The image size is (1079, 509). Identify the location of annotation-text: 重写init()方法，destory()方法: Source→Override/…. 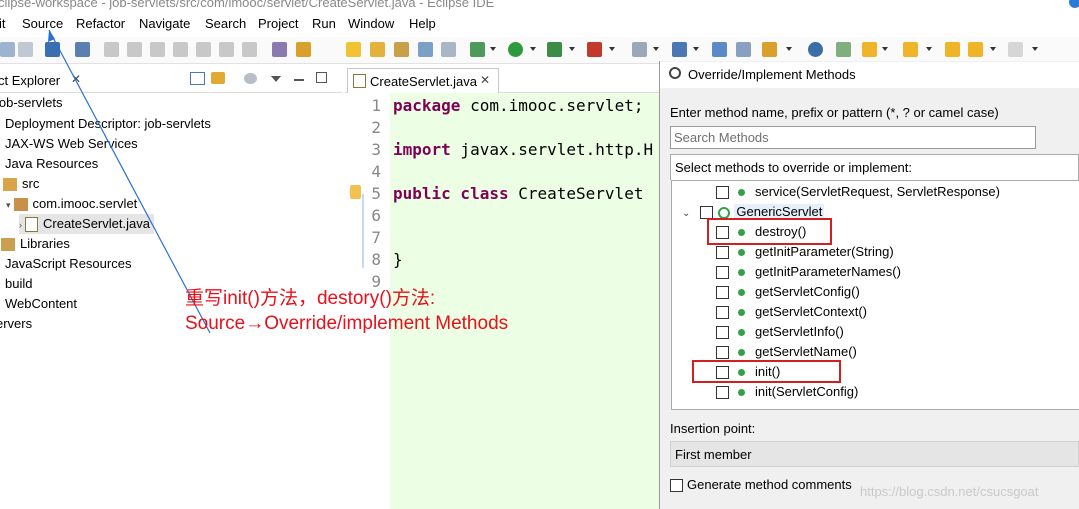
(346, 311).